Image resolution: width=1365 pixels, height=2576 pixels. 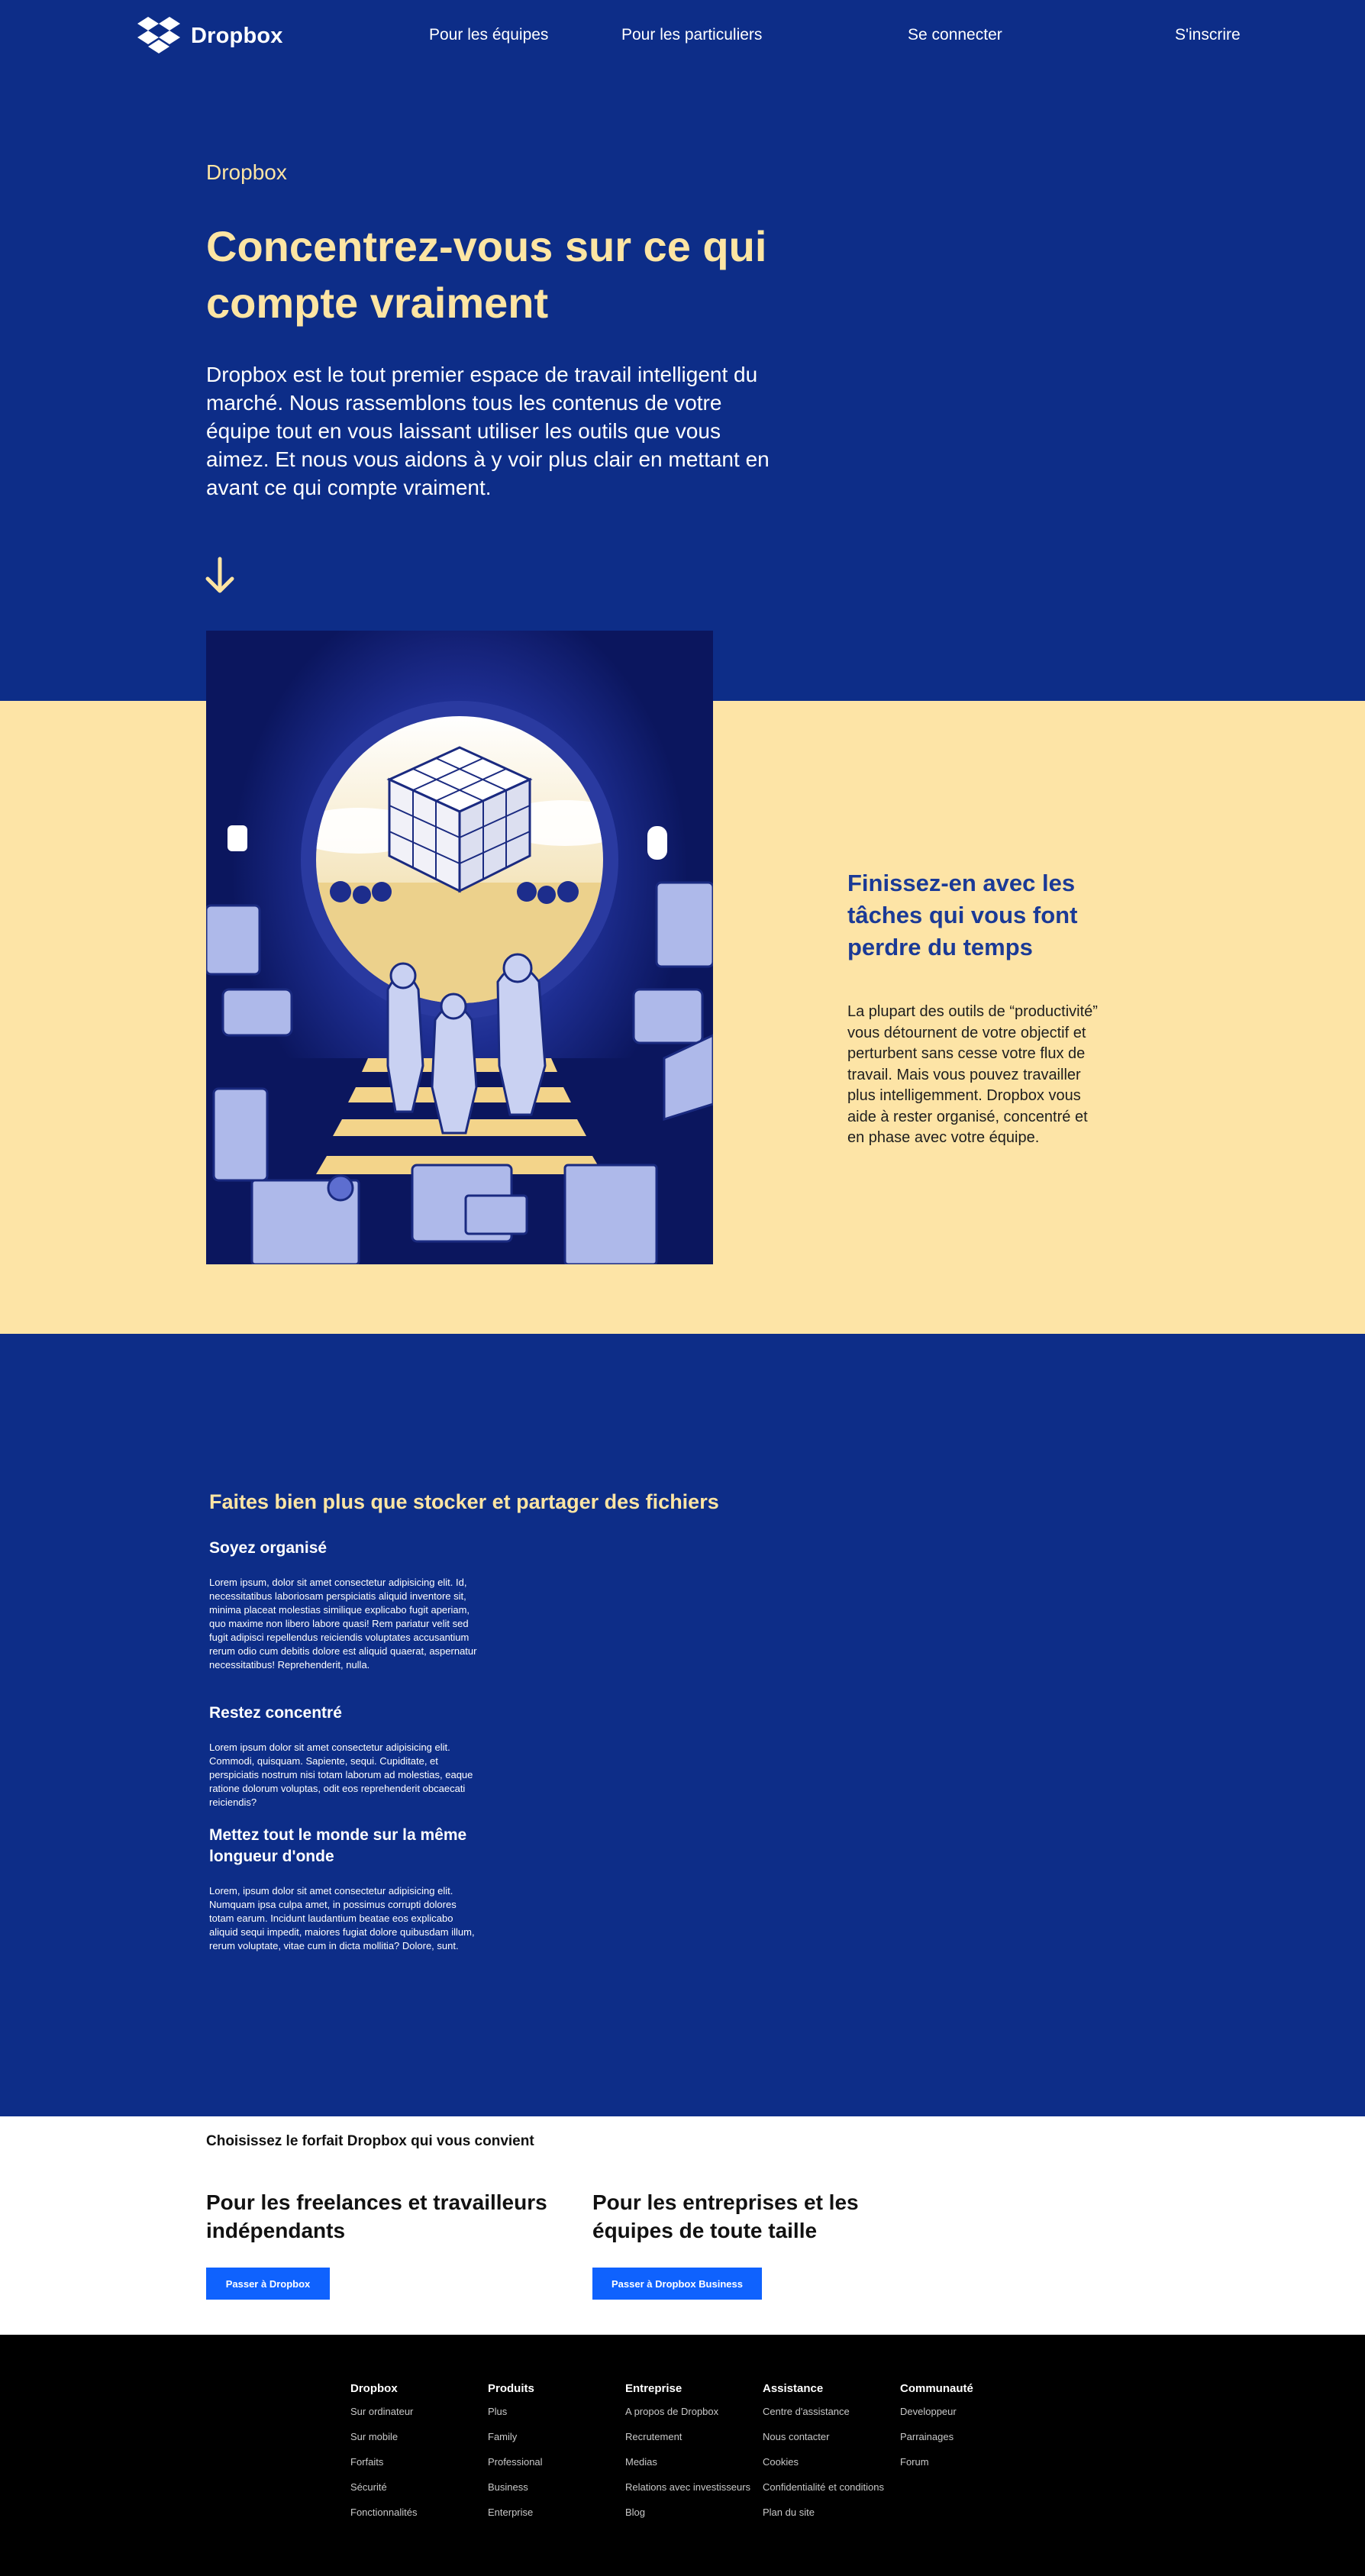 I want to click on dropbox-logo: Dropbox, so click(x=210, y=36).